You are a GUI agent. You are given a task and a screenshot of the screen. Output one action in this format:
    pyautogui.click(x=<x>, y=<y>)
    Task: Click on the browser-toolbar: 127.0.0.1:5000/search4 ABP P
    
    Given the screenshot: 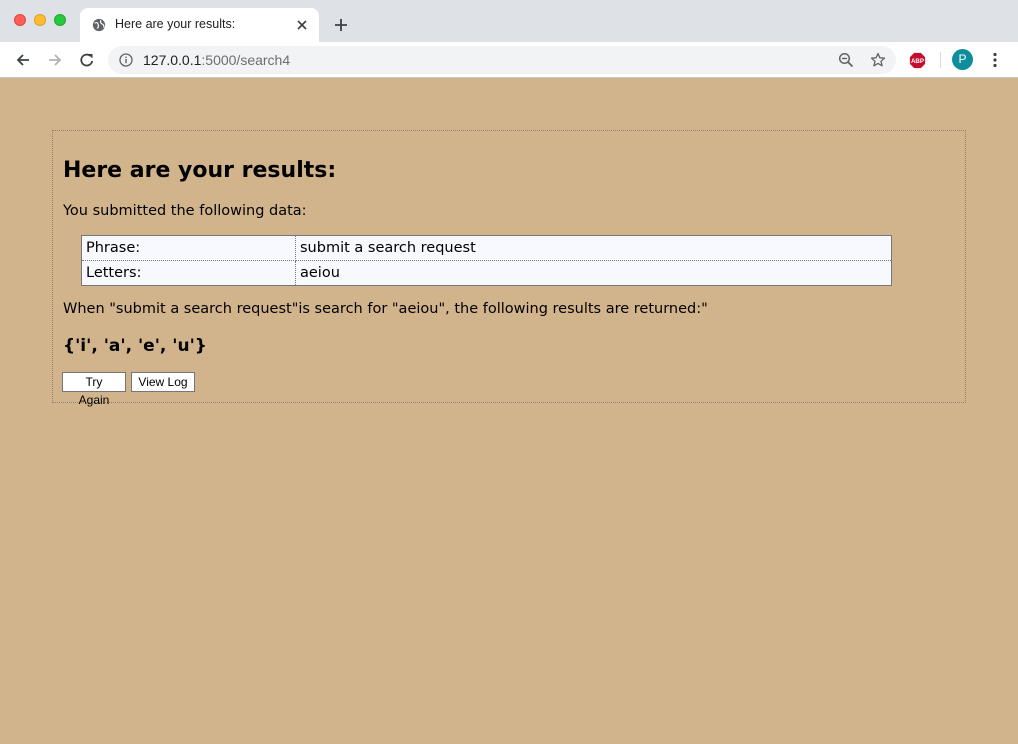 What is the action you would take?
    pyautogui.click(x=509, y=60)
    